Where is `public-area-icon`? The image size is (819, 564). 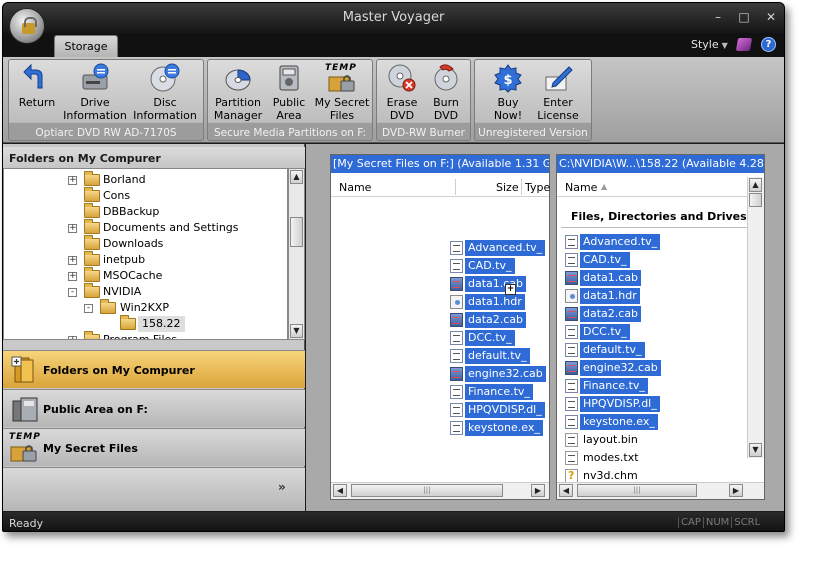
public-area-icon is located at coordinates (25, 409).